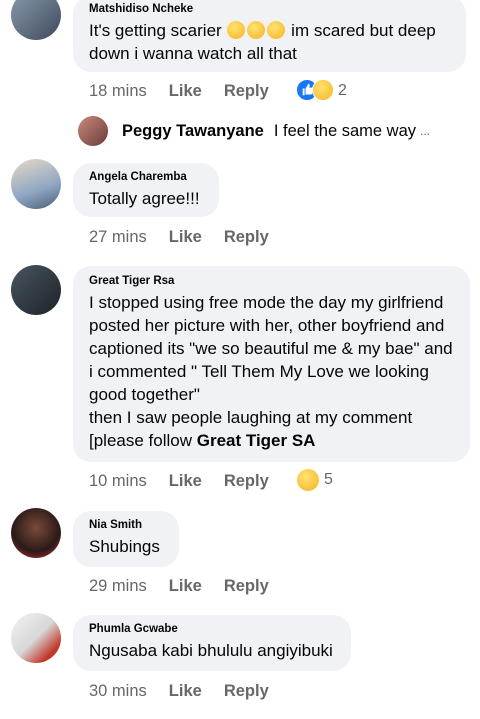 The height and width of the screenshot is (719, 480). I want to click on comment-text: Totally agree!!!, so click(144, 198).